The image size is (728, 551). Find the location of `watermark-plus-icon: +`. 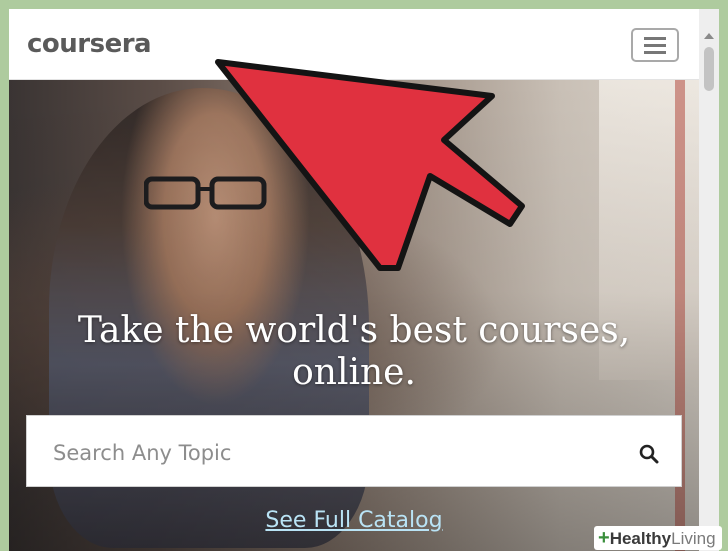

watermark-plus-icon: + is located at coordinates (604, 538).